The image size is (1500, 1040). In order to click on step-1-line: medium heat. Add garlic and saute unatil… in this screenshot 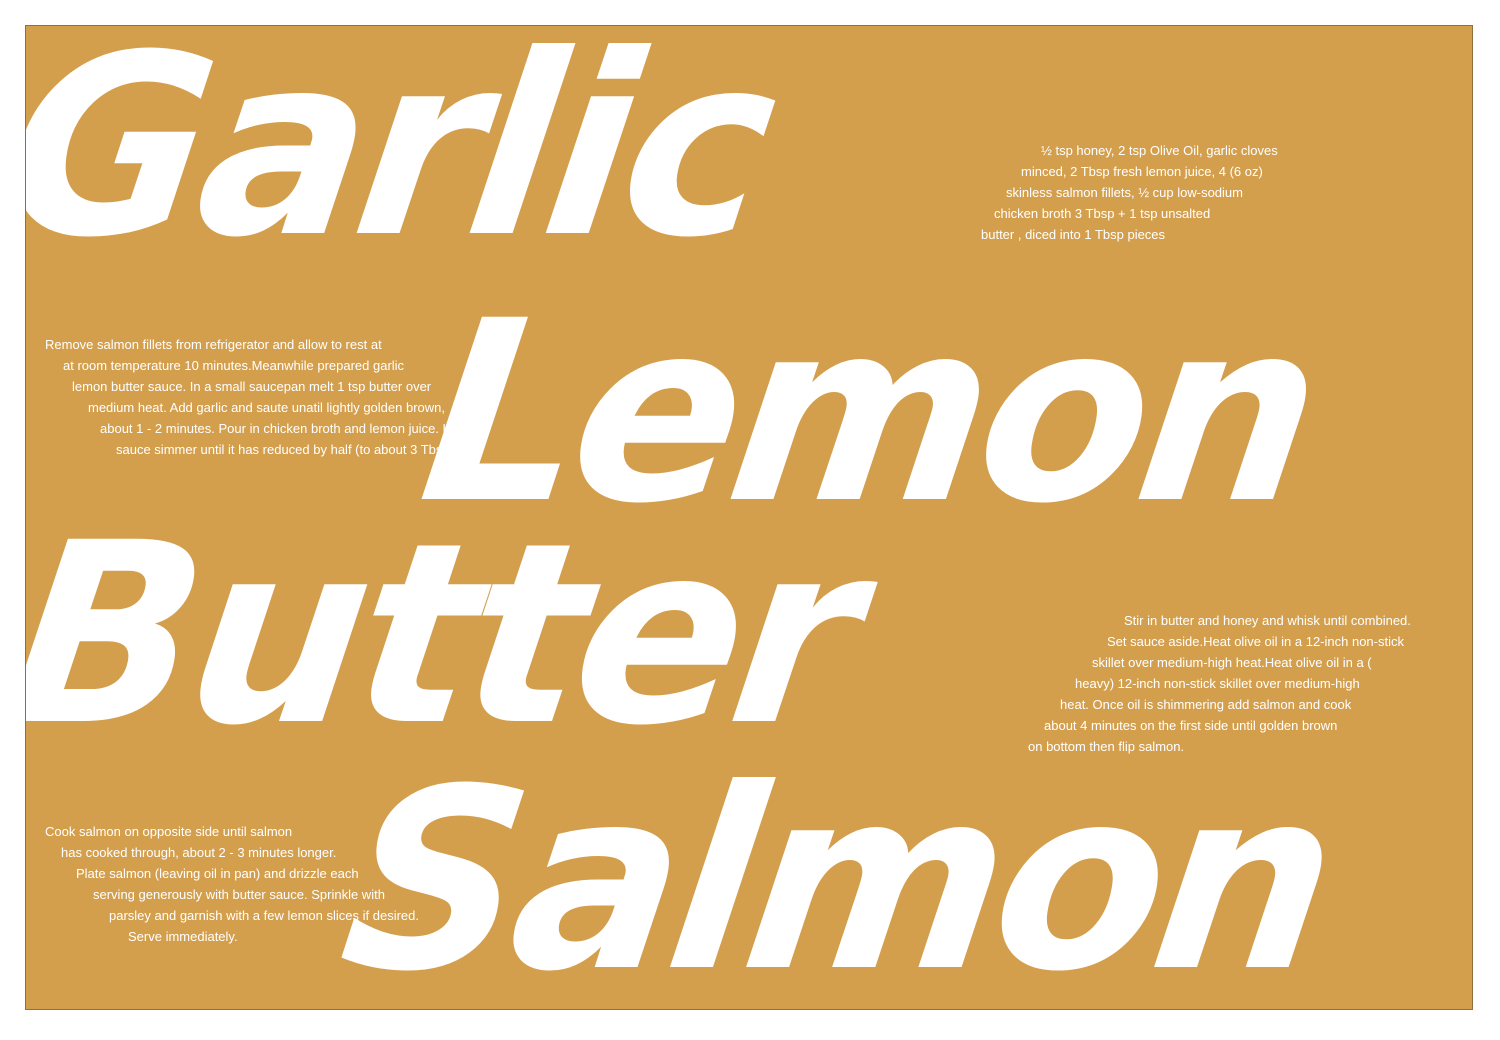, I will do `click(266, 407)`.